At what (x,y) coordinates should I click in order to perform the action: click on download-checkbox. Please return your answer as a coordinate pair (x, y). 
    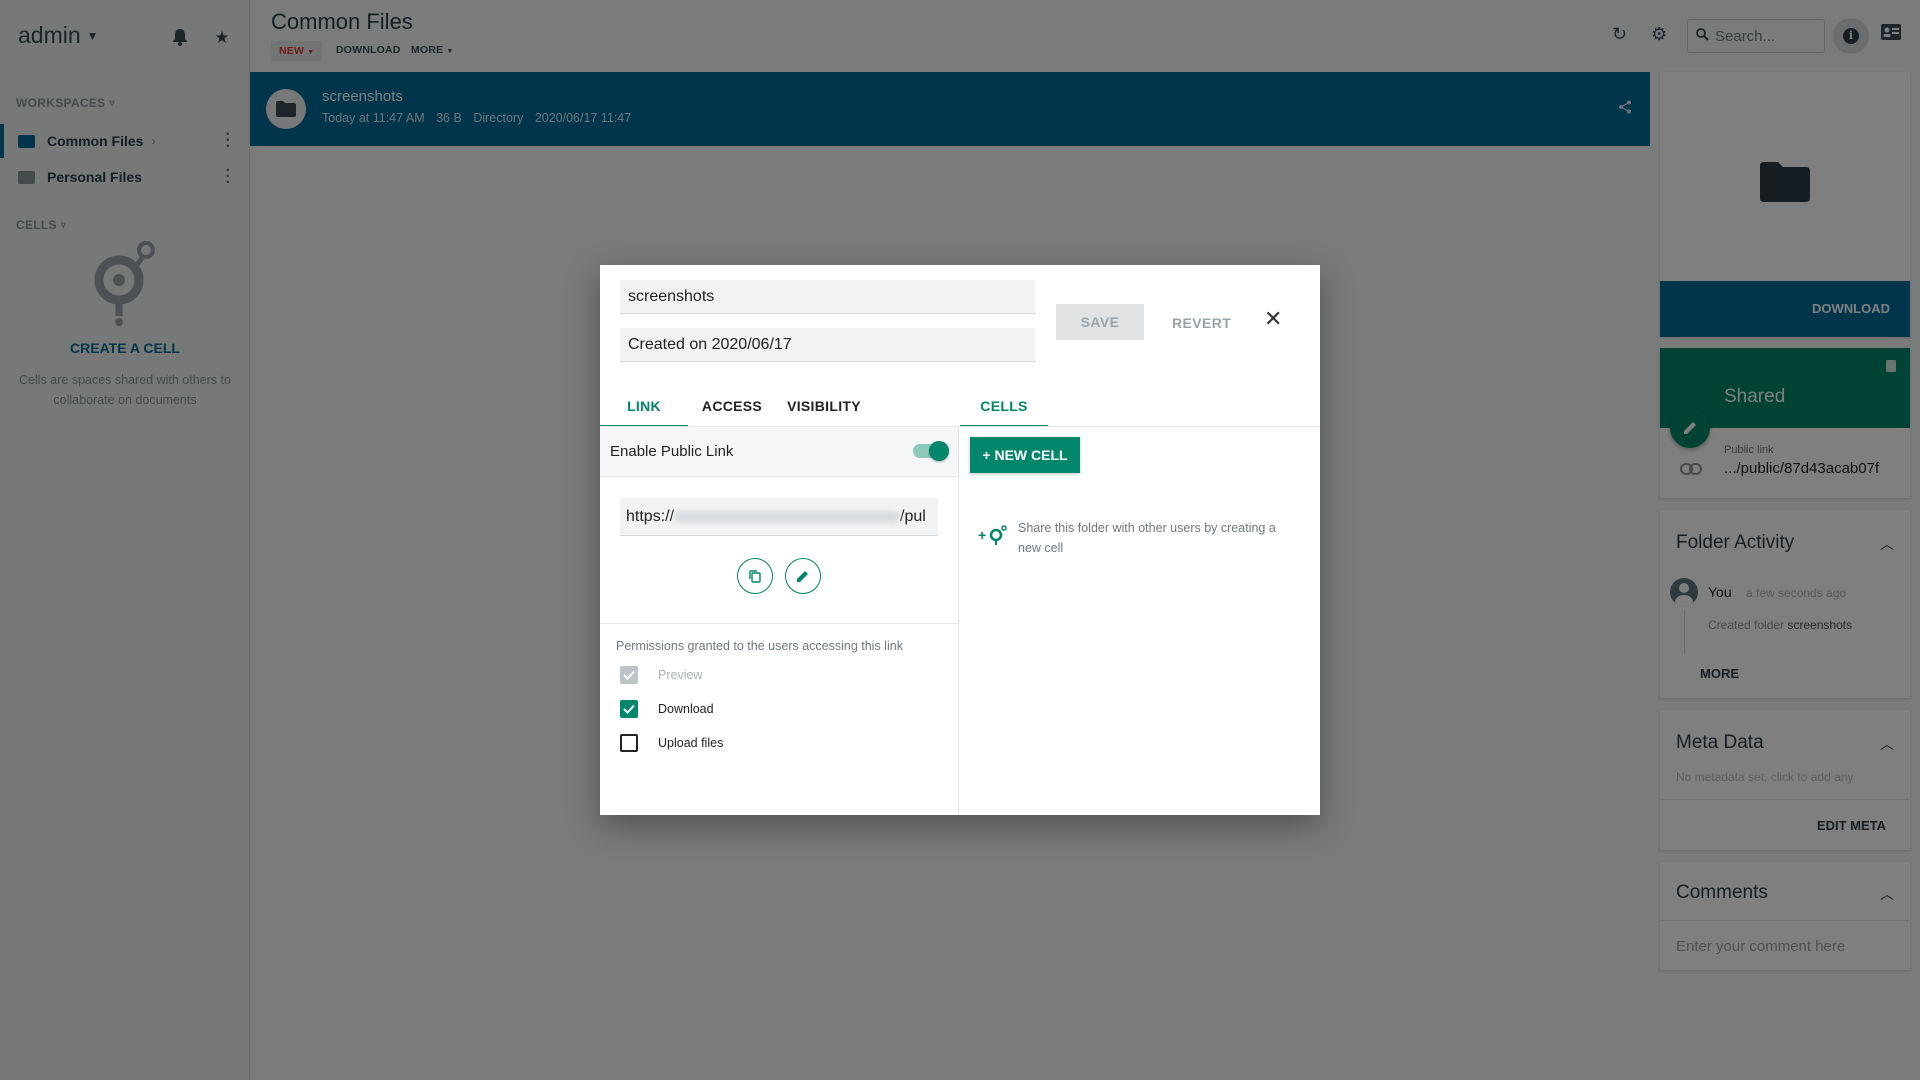
    Looking at the image, I should click on (629, 709).